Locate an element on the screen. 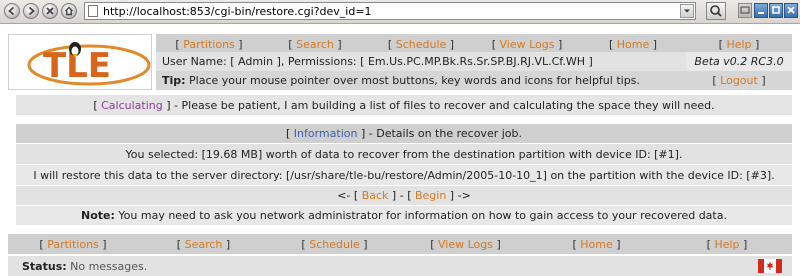  maximize-icon is located at coordinates (776, 10).